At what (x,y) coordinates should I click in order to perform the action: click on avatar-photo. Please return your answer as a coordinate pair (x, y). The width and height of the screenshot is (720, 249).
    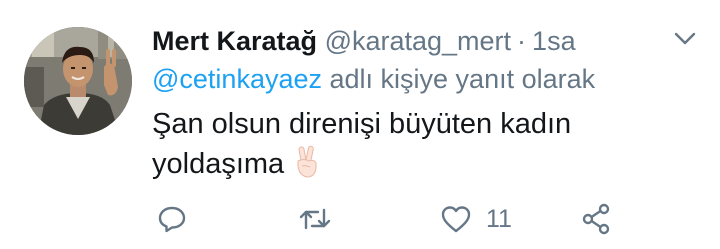
    Looking at the image, I should click on (78, 81).